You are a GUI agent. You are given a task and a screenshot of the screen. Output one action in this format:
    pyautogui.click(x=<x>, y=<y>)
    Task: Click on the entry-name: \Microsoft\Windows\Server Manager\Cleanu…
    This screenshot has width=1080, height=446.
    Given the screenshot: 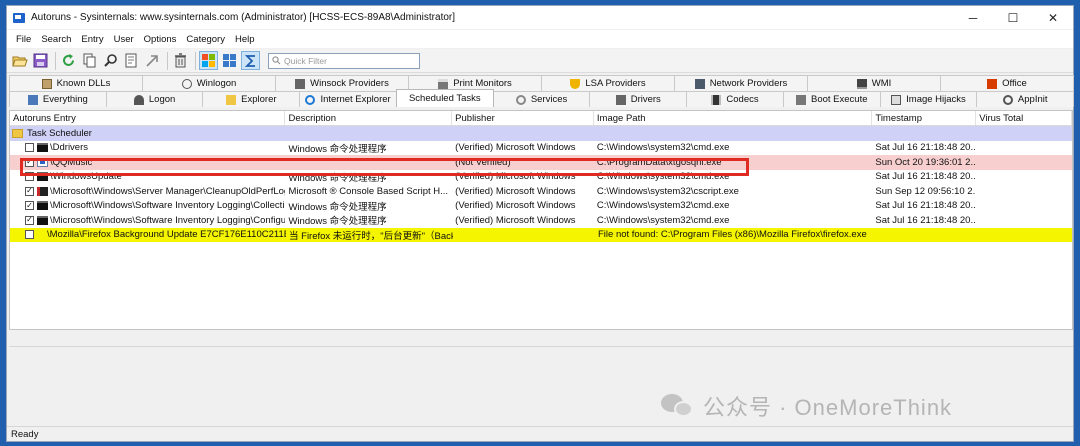 What is the action you would take?
    pyautogui.click(x=168, y=191)
    